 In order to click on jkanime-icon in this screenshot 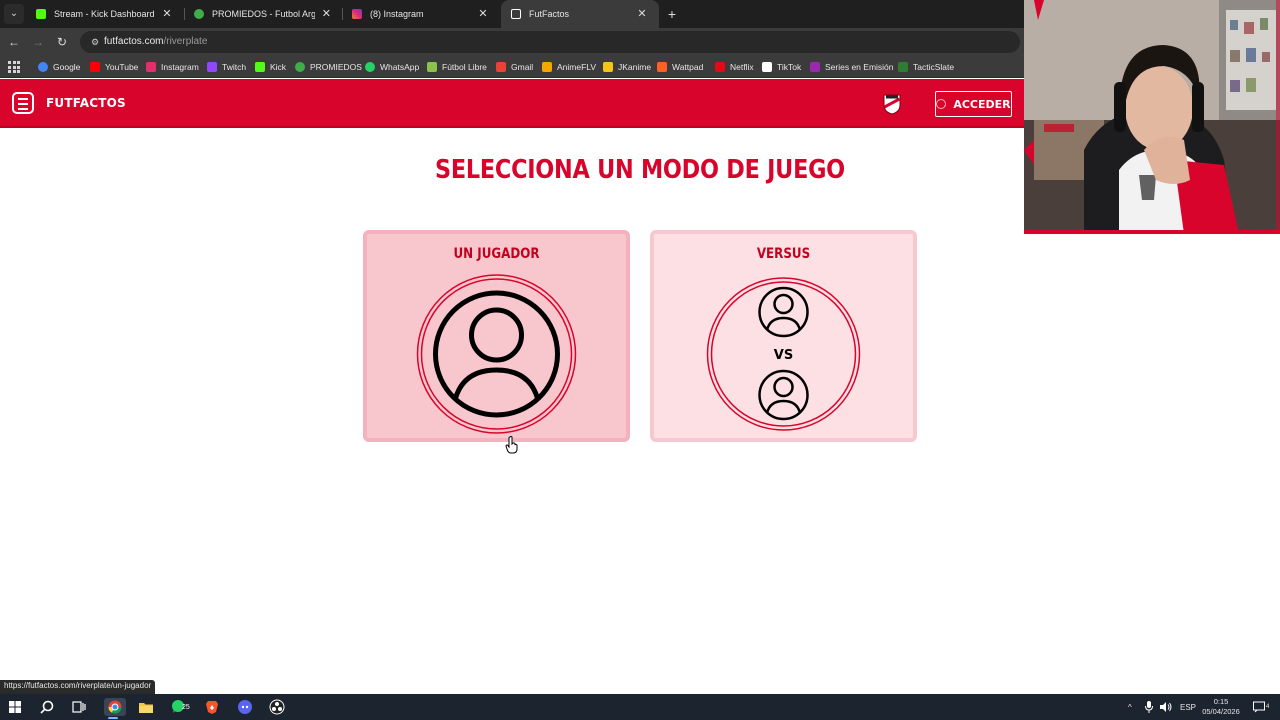, I will do `click(608, 67)`.